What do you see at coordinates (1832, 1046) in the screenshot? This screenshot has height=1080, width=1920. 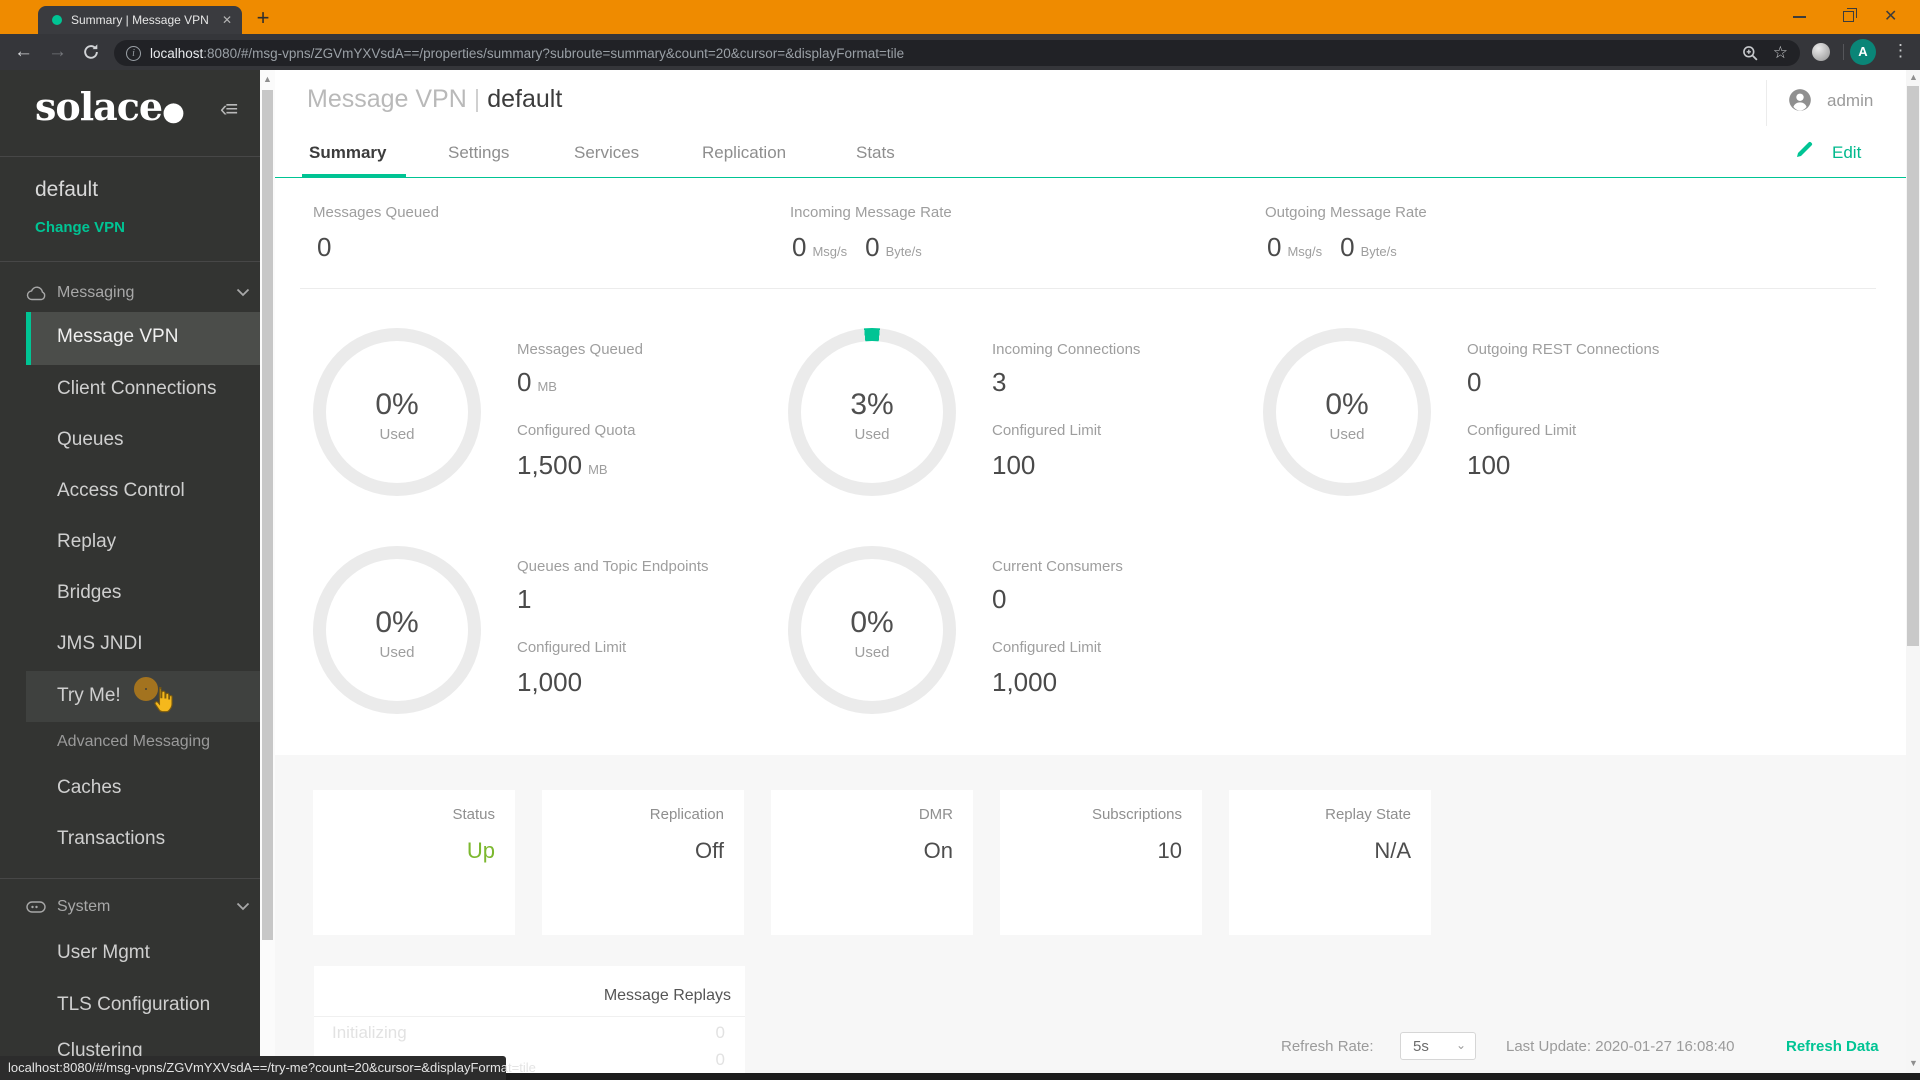 I see `refresh-data-button: Refresh Data` at bounding box center [1832, 1046].